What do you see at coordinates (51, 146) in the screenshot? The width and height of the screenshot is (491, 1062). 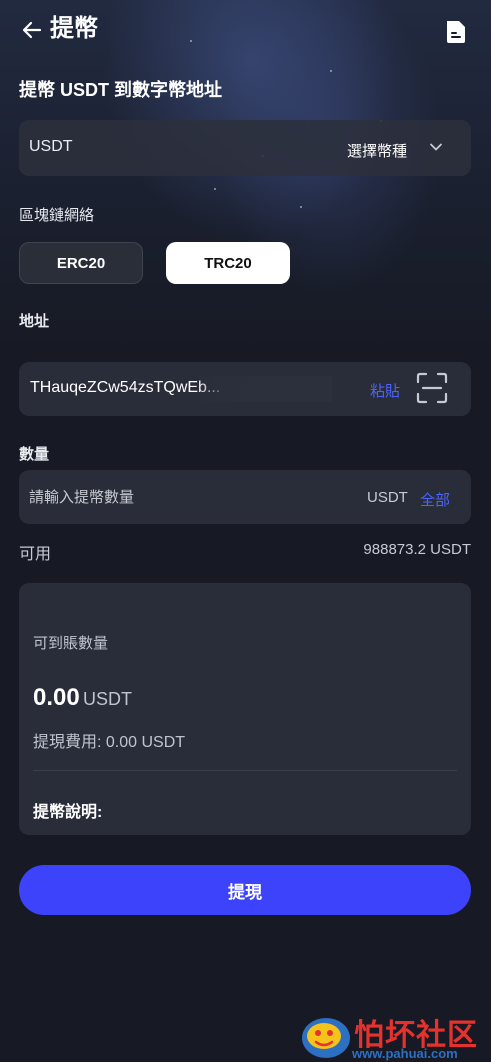 I see `coin-select-value: USDT` at bounding box center [51, 146].